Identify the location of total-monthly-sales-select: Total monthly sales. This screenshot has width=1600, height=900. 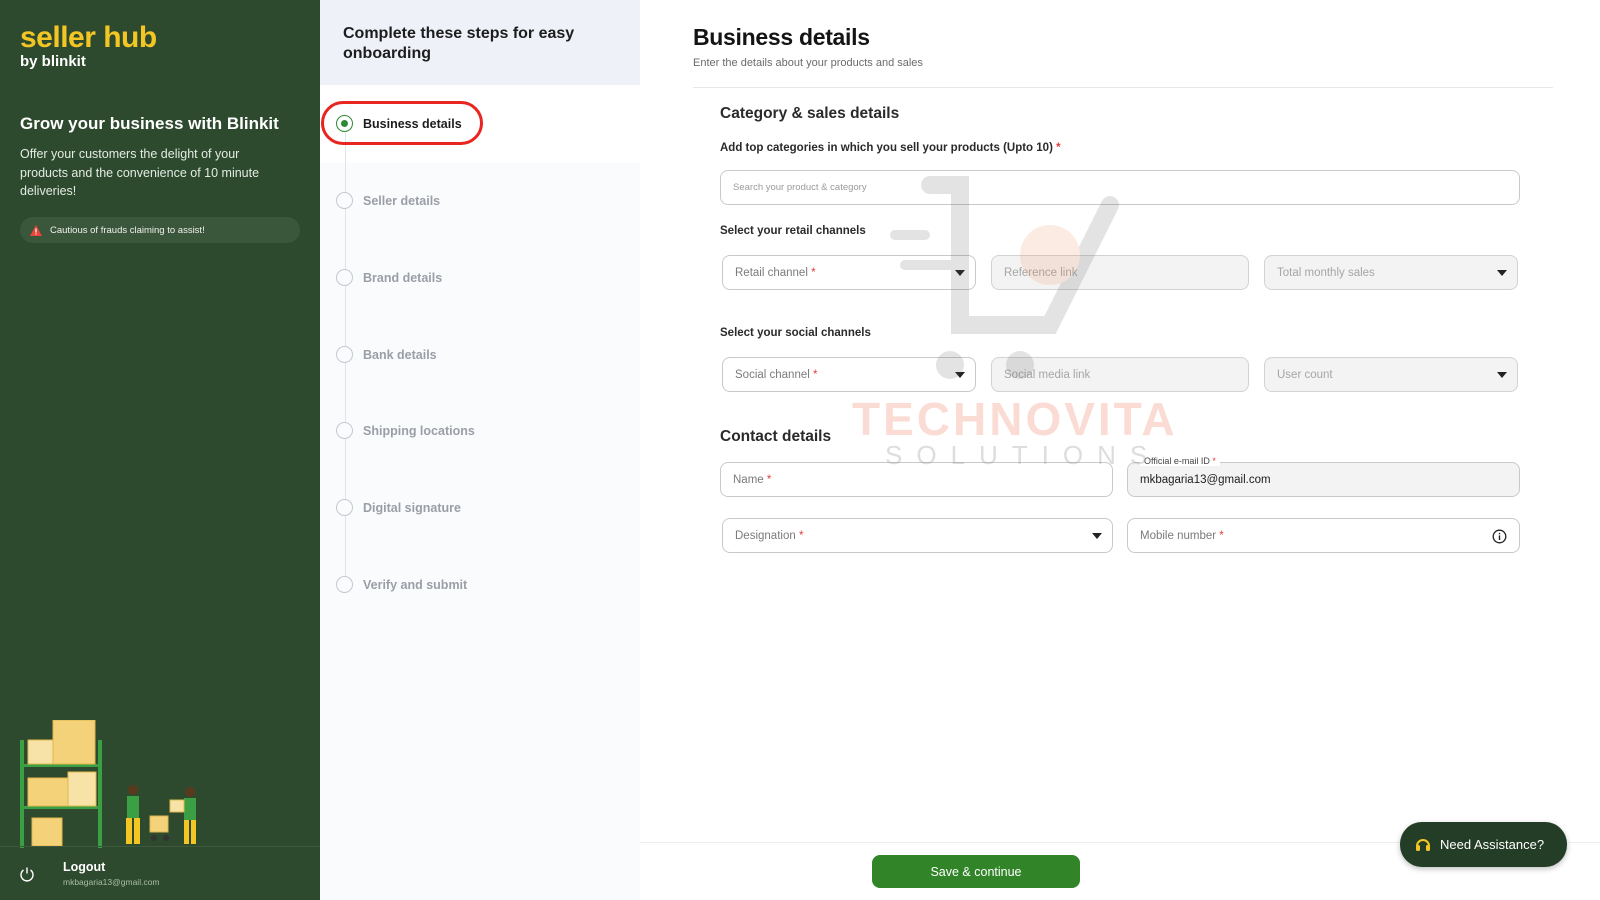
(1391, 272).